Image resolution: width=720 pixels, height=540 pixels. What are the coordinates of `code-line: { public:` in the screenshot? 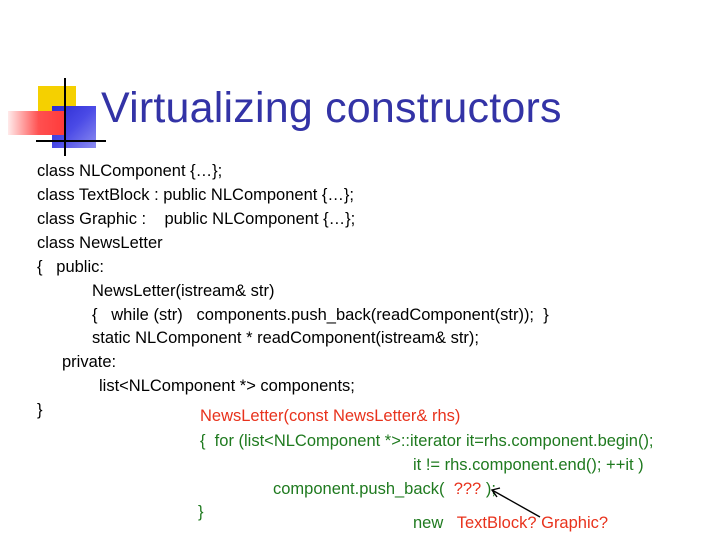 It's located at (70, 267).